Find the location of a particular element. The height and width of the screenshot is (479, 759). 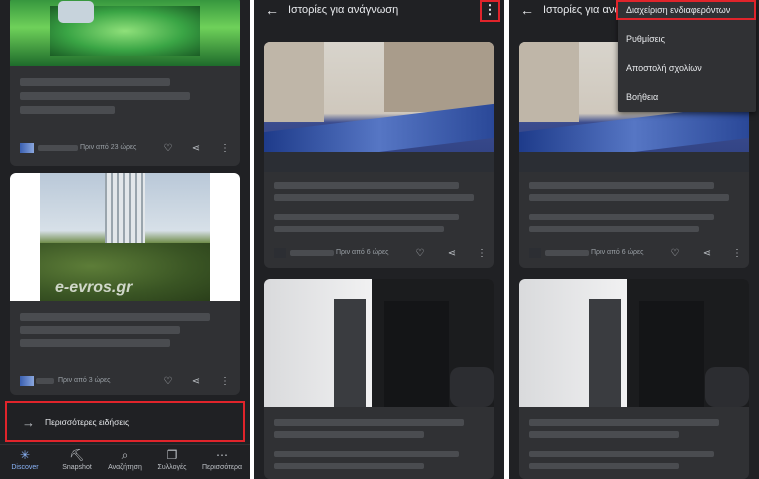

nav-label: Συλλογές is located at coordinates (172, 467).